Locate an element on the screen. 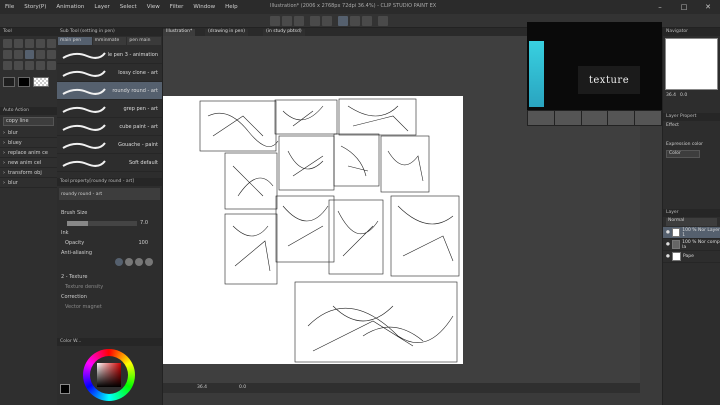  undo-icon is located at coordinates (315, 21).